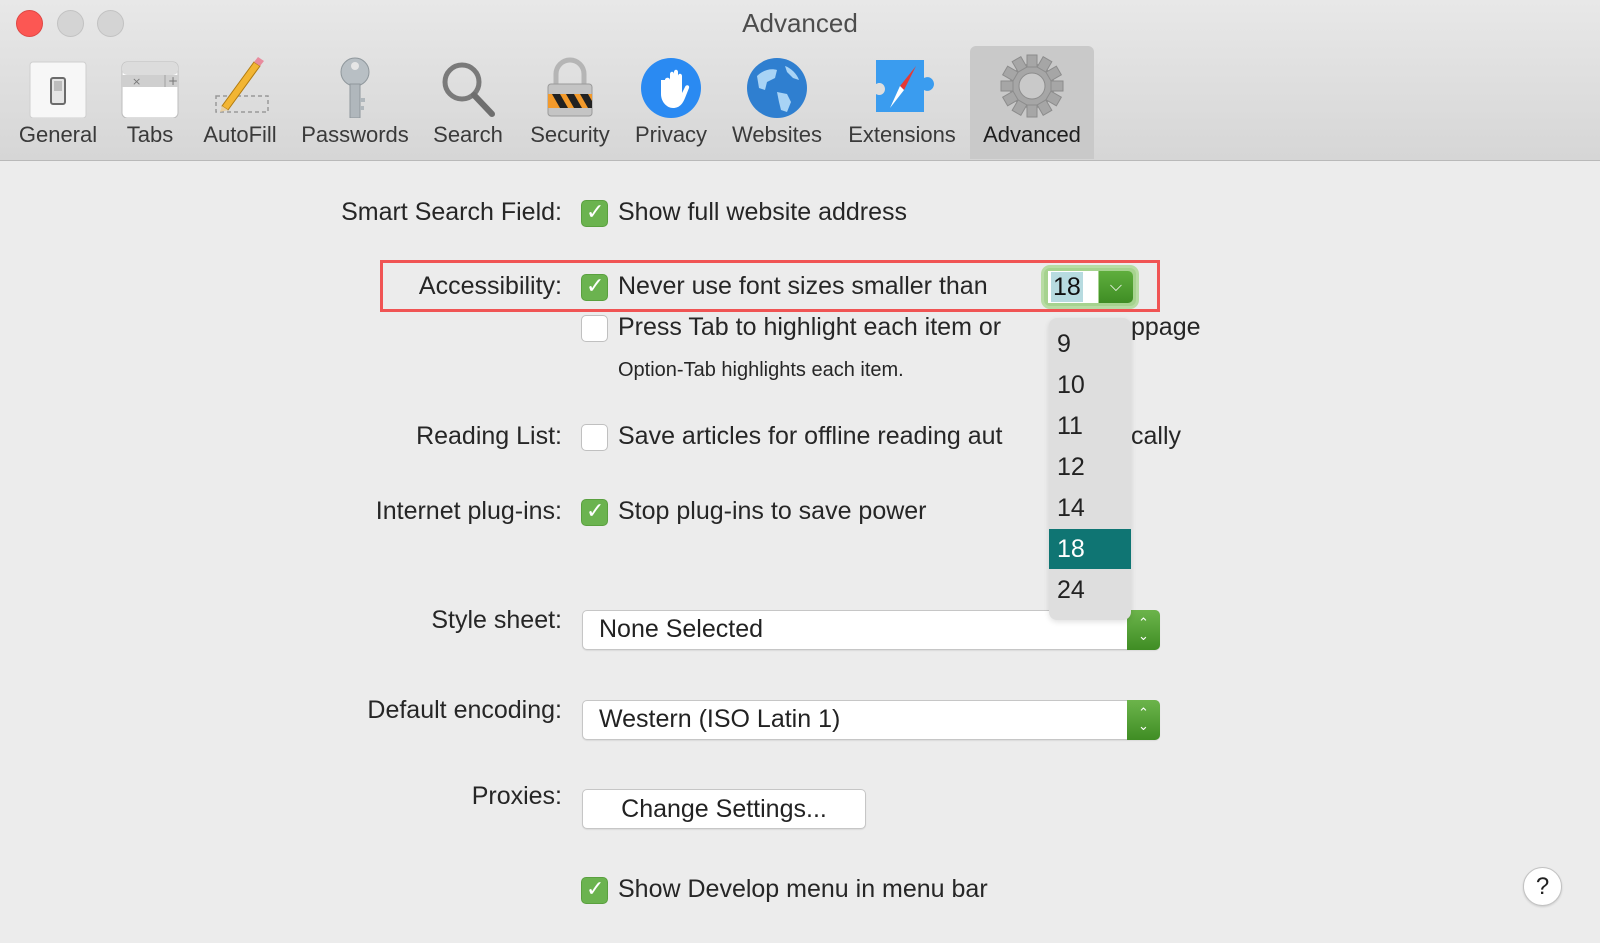 Image resolution: width=1600 pixels, height=943 pixels. Describe the element at coordinates (671, 86) in the screenshot. I see `hand-icon` at that location.